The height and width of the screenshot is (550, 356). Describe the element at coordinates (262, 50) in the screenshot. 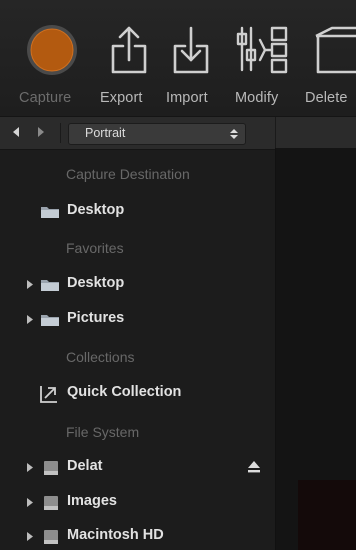

I see `modify-icon` at that location.